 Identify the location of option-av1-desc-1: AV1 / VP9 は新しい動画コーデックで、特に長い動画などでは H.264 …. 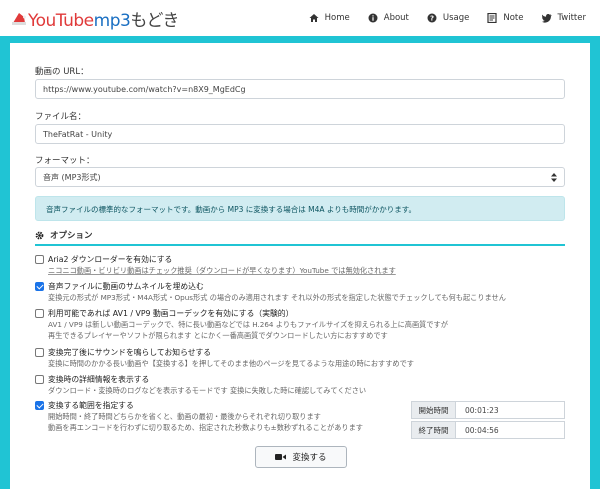
(248, 324).